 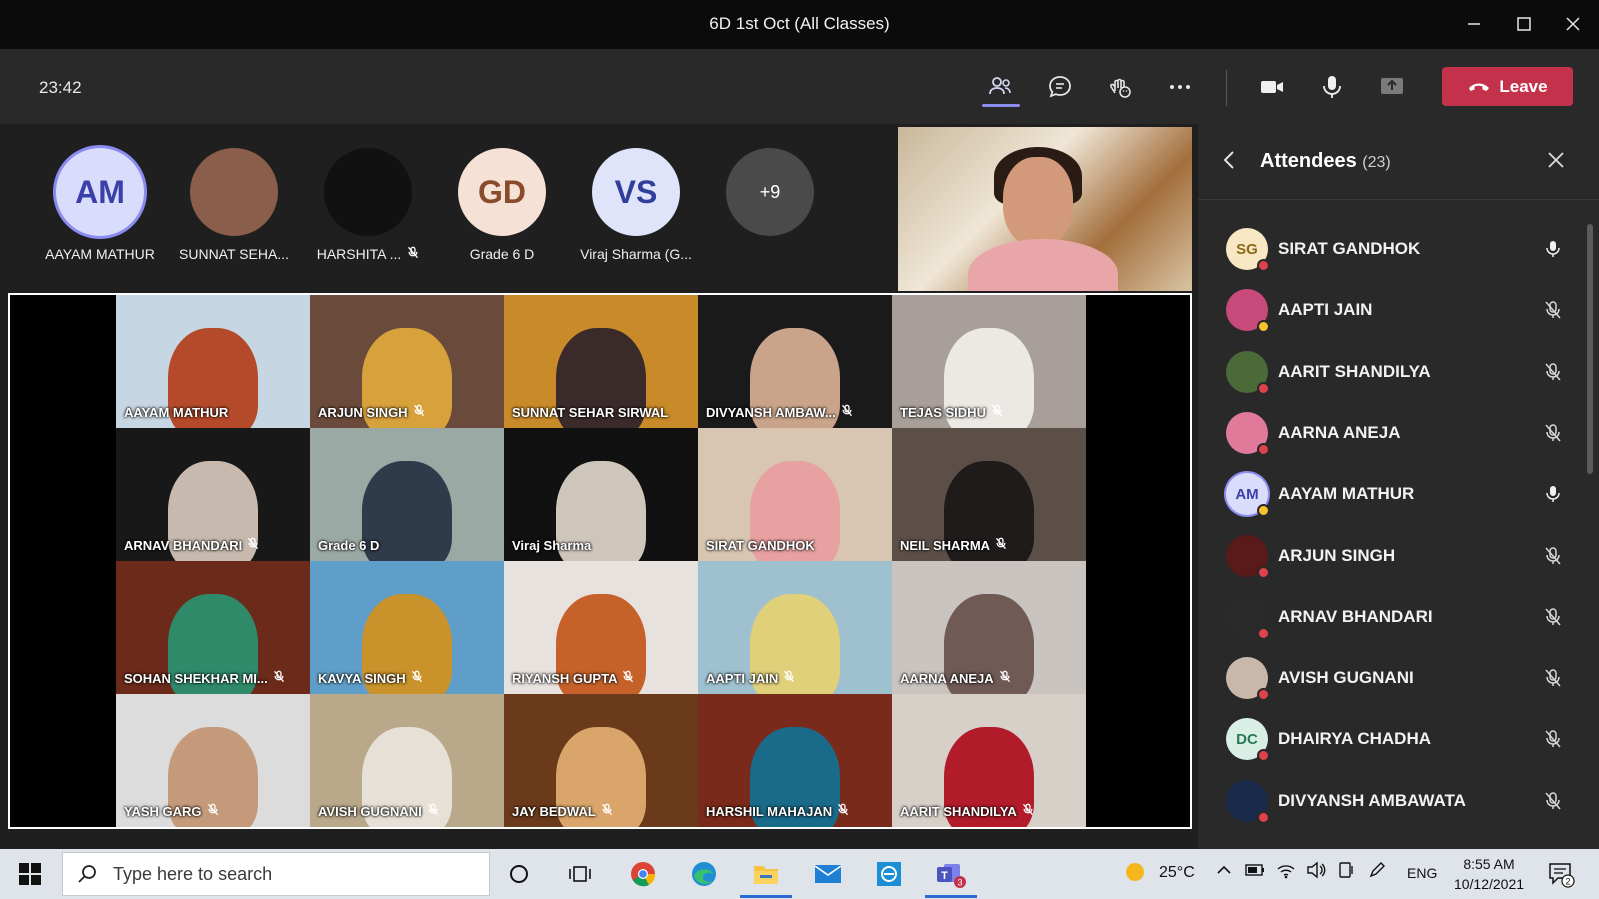 What do you see at coordinates (1263, 695) in the screenshot?
I see `presence-status-icon` at bounding box center [1263, 695].